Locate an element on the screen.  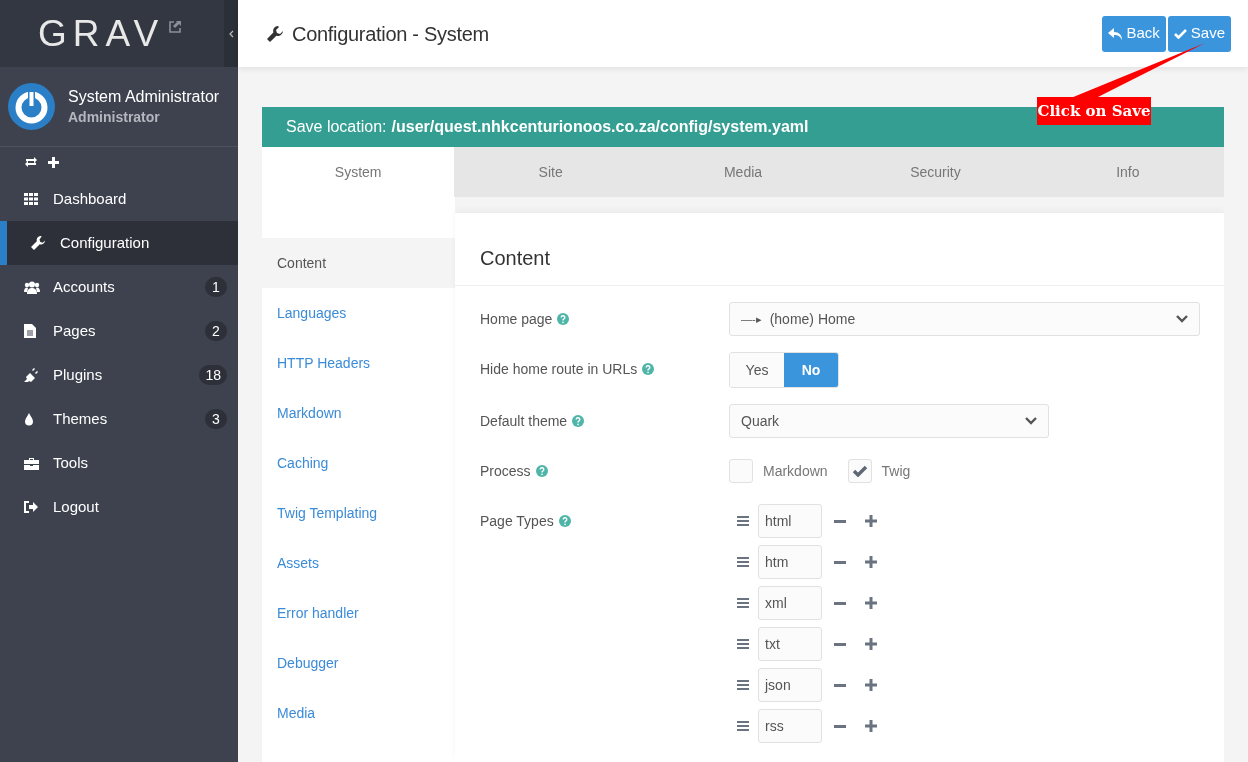
save-location-path: /user/quest.nhkcenturionoos.co.za/config/system.yaml is located at coordinates (600, 127).